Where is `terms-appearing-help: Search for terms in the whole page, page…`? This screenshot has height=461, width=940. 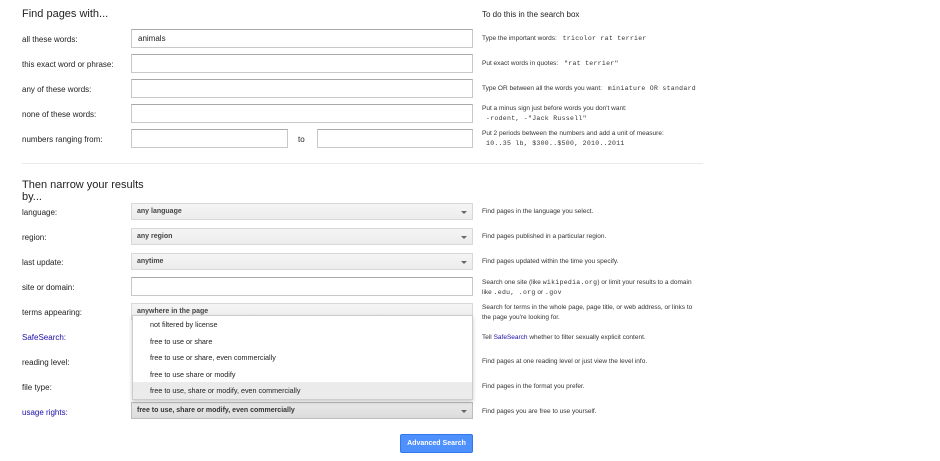 terms-appearing-help: Search for terms in the whole page, page… is located at coordinates (587, 313).